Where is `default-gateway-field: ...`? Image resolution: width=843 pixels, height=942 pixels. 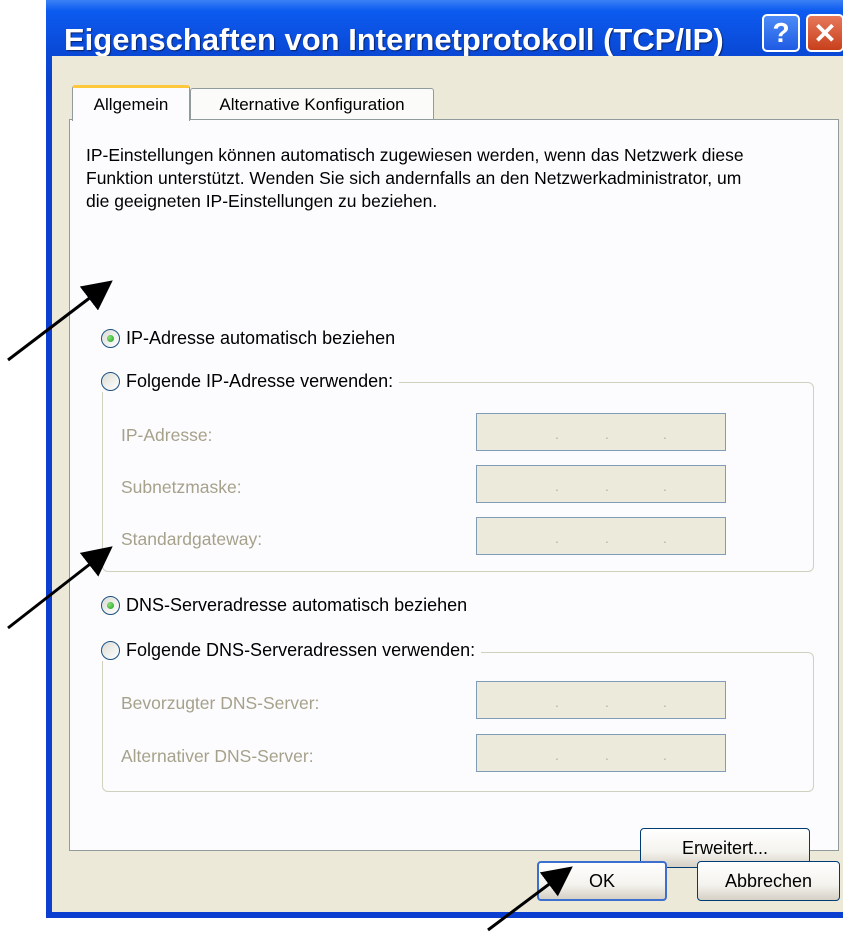 default-gateway-field: ... is located at coordinates (601, 536).